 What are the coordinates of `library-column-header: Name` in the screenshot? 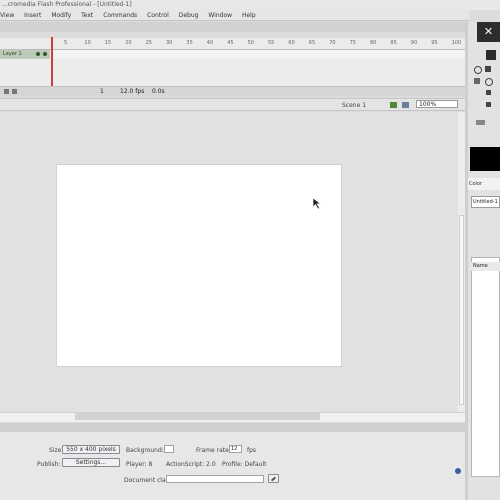 It's located at (485, 266).